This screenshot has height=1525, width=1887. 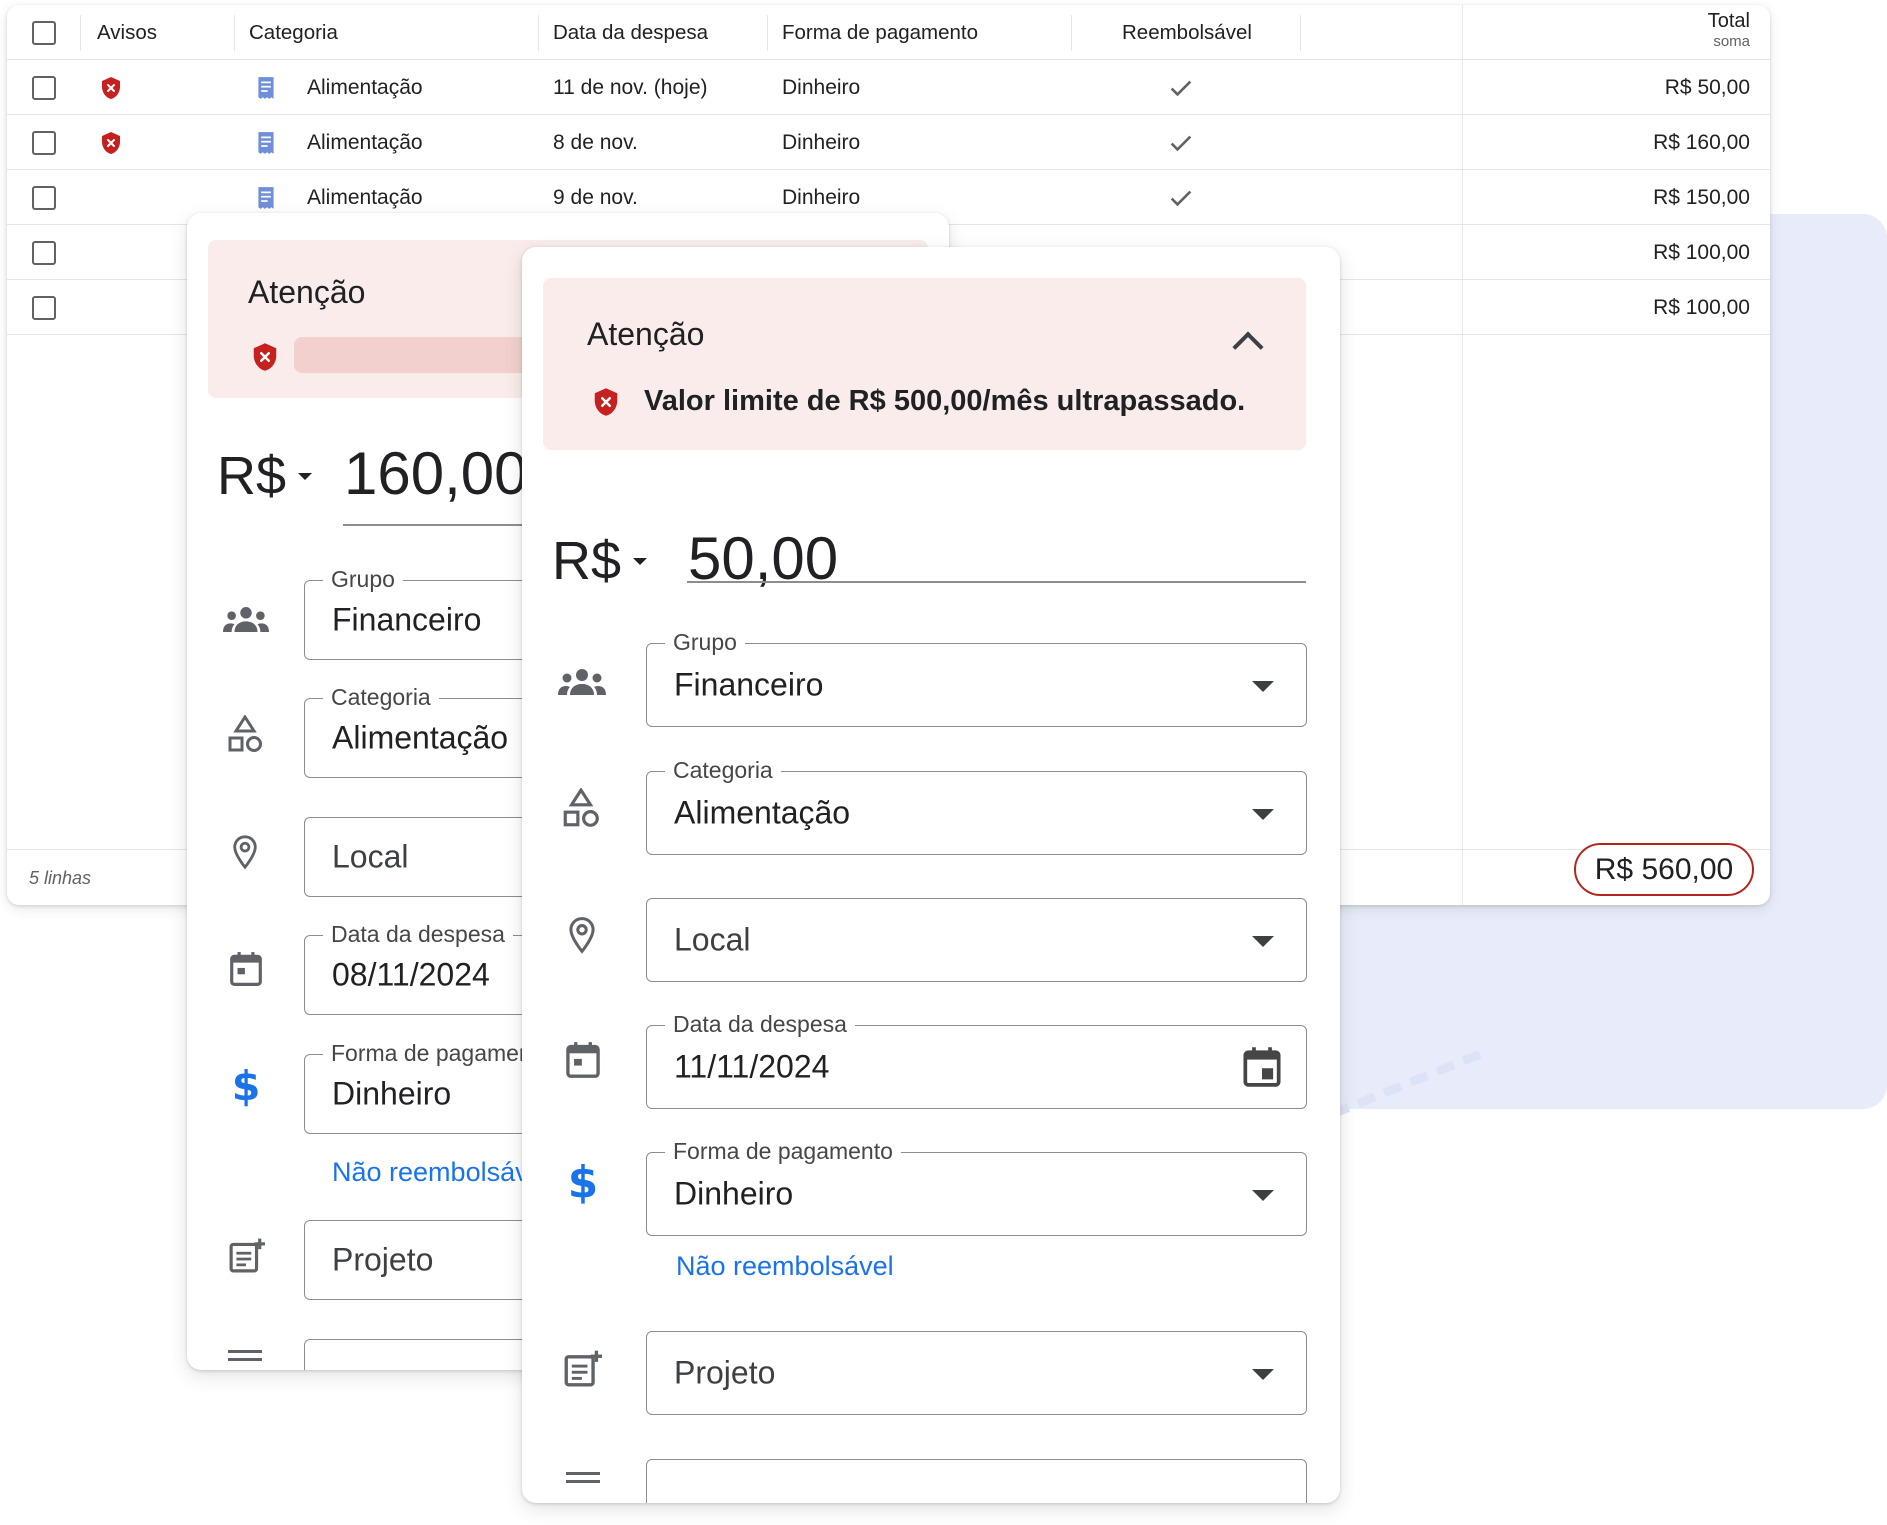 What do you see at coordinates (365, 142) in the screenshot?
I see `row-categoria: Alimentação` at bounding box center [365, 142].